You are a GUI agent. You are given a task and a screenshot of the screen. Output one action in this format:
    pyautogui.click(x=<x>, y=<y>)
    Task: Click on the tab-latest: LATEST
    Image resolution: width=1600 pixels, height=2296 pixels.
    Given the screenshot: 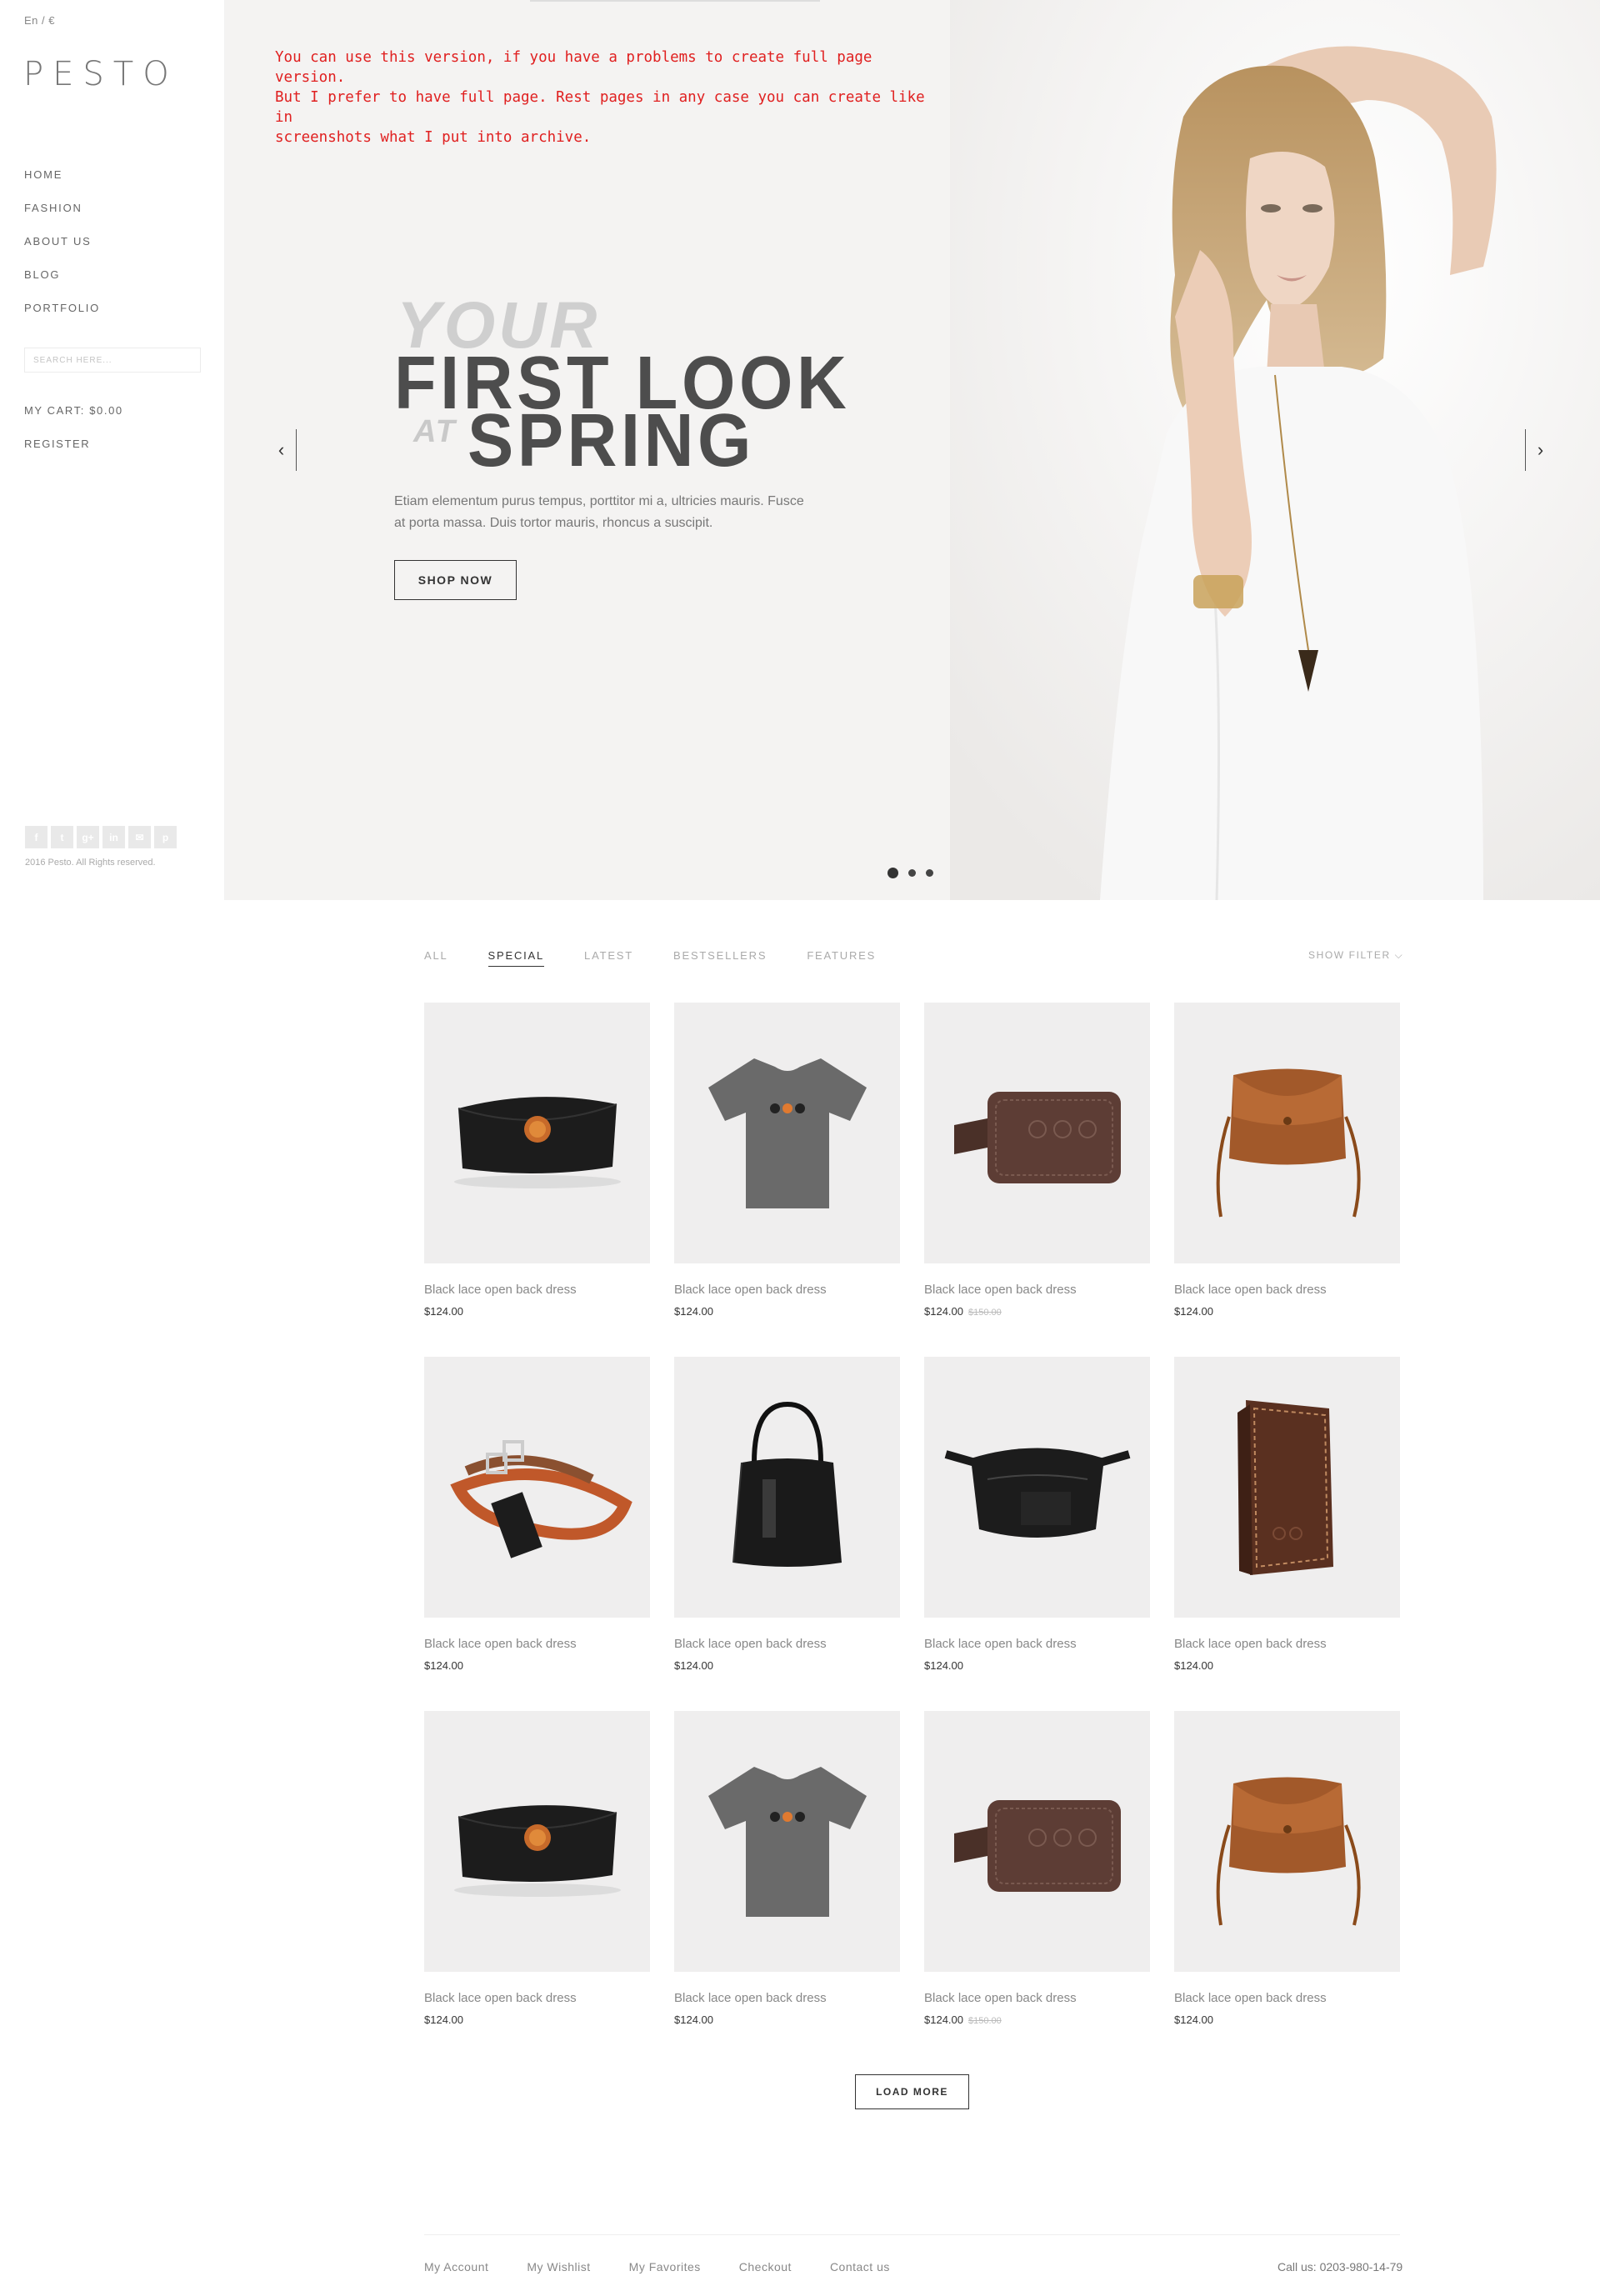 What is the action you would take?
    pyautogui.click(x=608, y=958)
    